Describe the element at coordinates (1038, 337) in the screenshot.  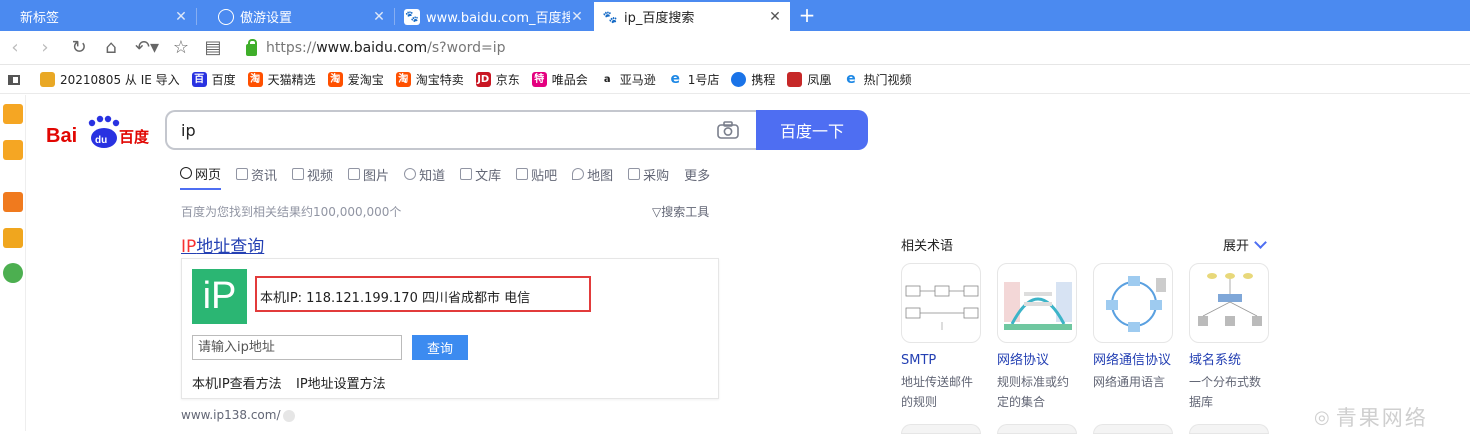
I see `related-item-network-protocol: 网络协议 规则标准或约定的集合` at that location.